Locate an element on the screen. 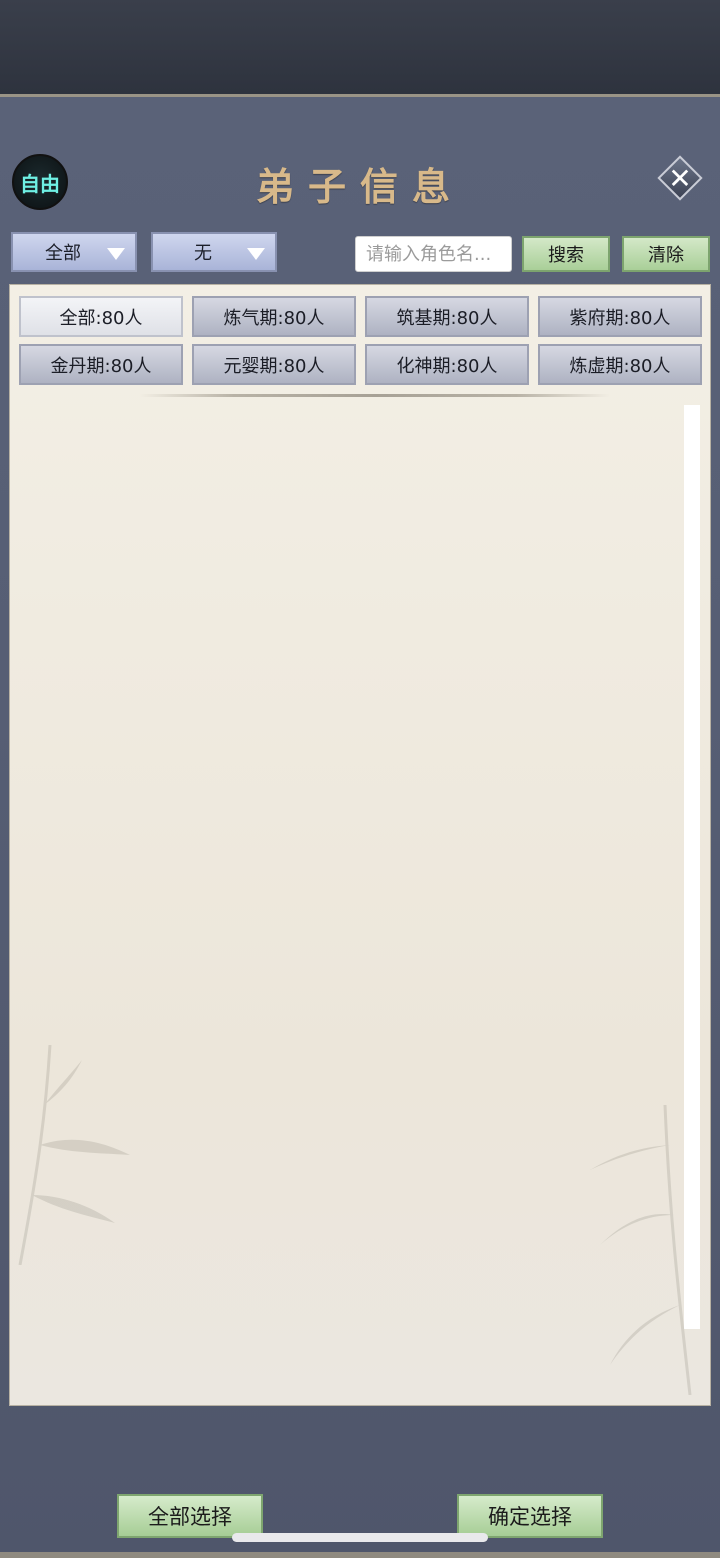 This screenshot has height=1558, width=720. search-button-label: 搜索 is located at coordinates (566, 255).